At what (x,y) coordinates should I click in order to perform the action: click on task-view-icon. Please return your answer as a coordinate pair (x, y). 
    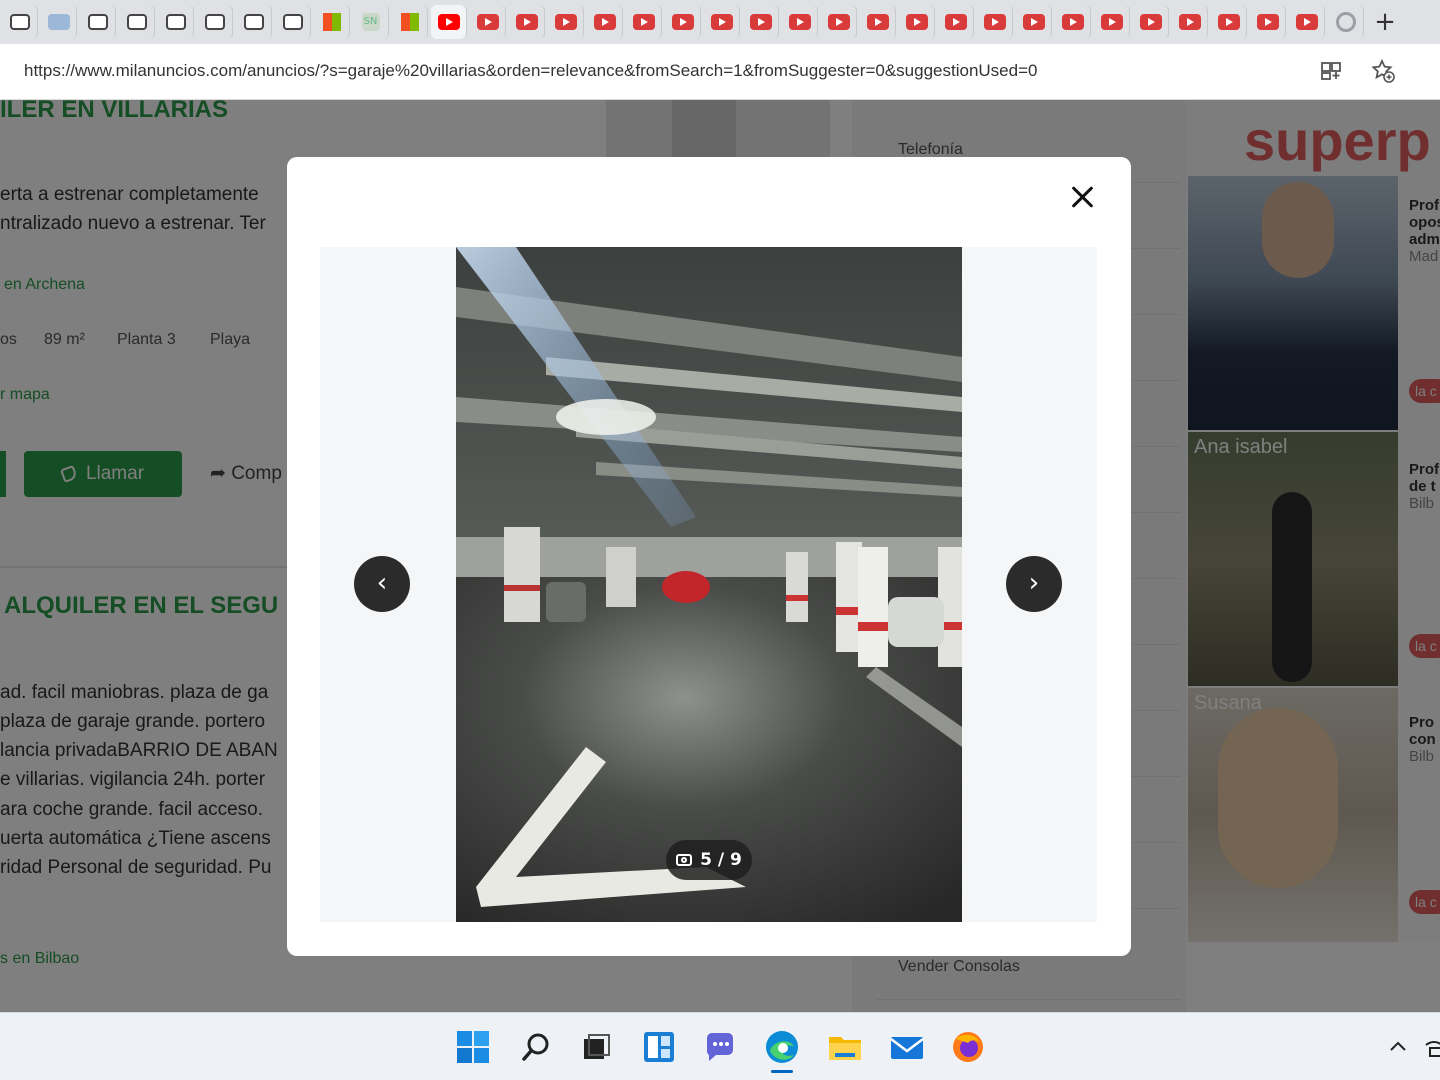
    Looking at the image, I should click on (596, 1047).